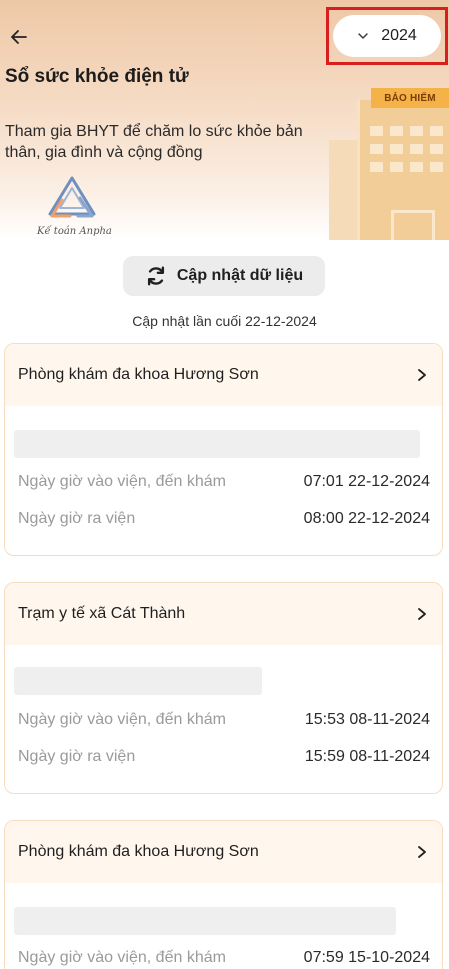  I want to click on checkin-value: 15:53 08-11-2024, so click(367, 719).